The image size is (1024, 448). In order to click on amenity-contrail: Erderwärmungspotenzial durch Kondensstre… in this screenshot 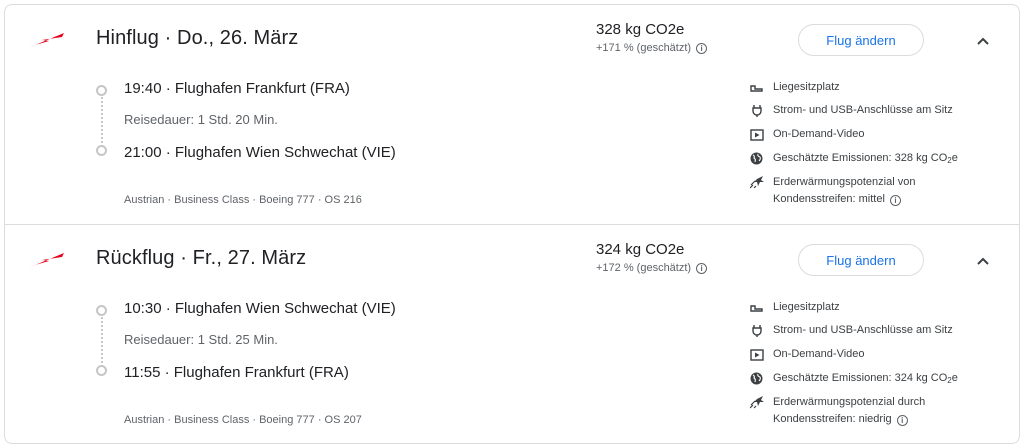, I will do `click(837, 412)`.